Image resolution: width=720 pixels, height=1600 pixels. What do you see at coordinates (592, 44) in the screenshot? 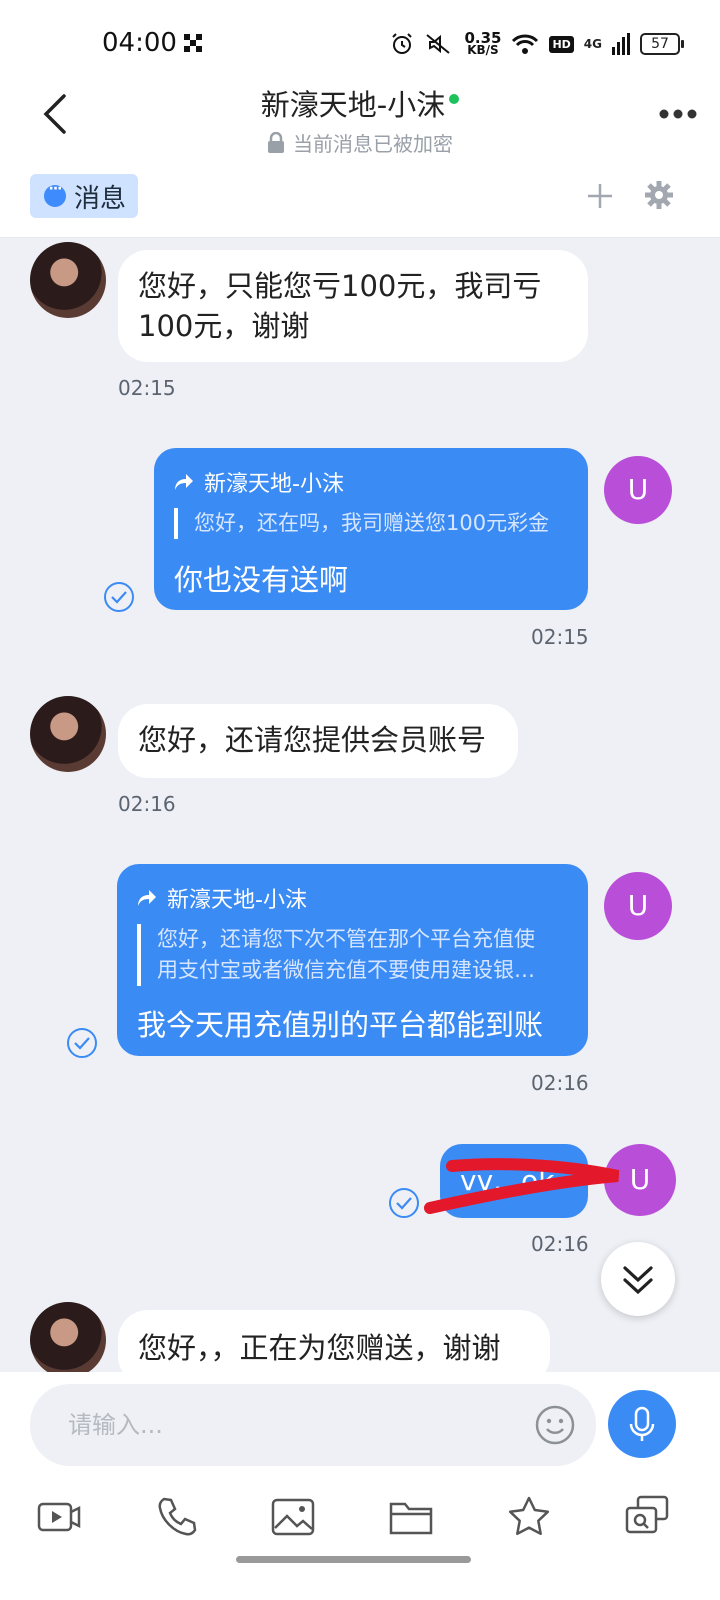
I see `network-type: 4G` at bounding box center [592, 44].